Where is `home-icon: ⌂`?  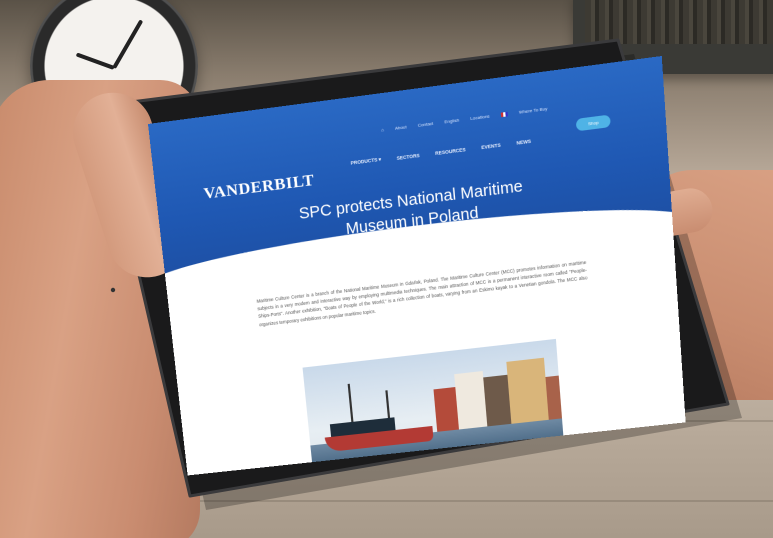 home-icon: ⌂ is located at coordinates (382, 130).